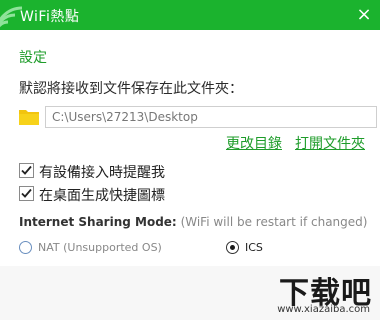 The image size is (380, 320). Describe the element at coordinates (100, 247) in the screenshot. I see `nat-label: NAT (Unsupported OS)` at that location.